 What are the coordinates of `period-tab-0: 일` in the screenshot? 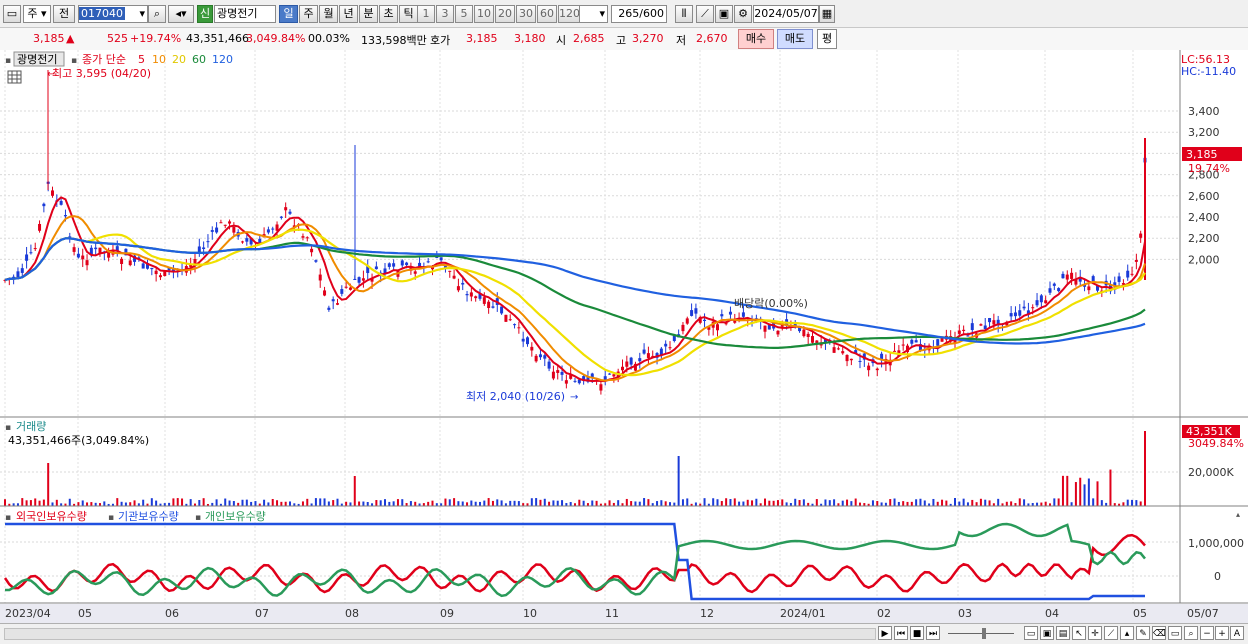 It's located at (288, 14).